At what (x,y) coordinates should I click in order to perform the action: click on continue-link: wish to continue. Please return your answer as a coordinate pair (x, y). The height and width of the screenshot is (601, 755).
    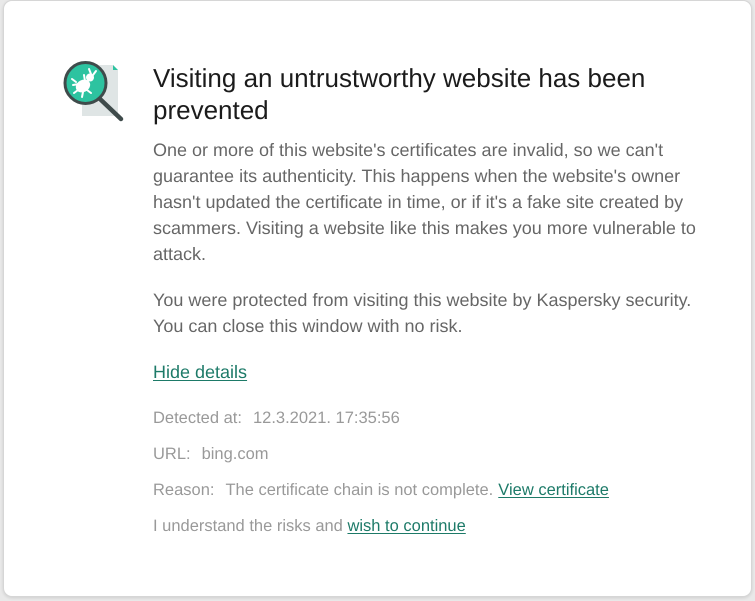
    Looking at the image, I should click on (406, 526).